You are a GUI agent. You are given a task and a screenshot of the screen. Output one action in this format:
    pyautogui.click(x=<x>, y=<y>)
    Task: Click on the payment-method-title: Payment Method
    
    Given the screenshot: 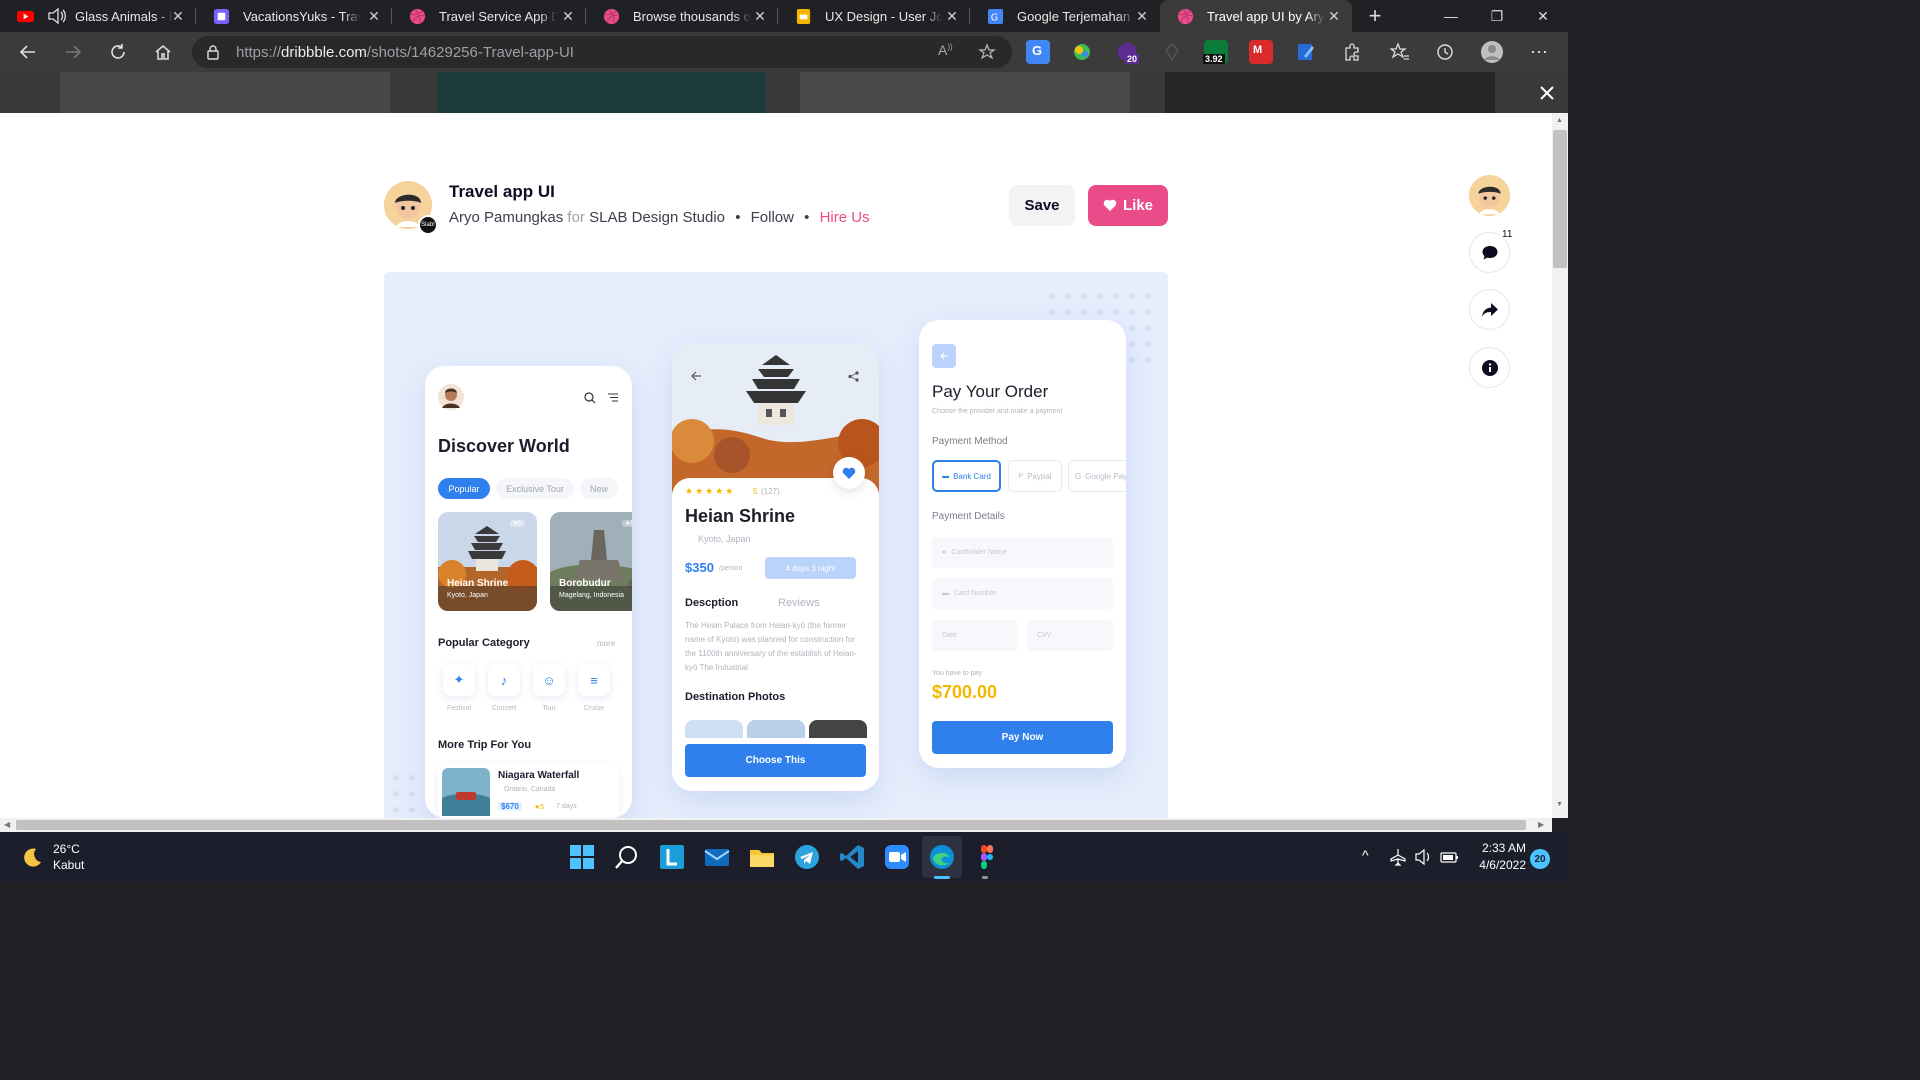 What is the action you would take?
    pyautogui.click(x=970, y=441)
    